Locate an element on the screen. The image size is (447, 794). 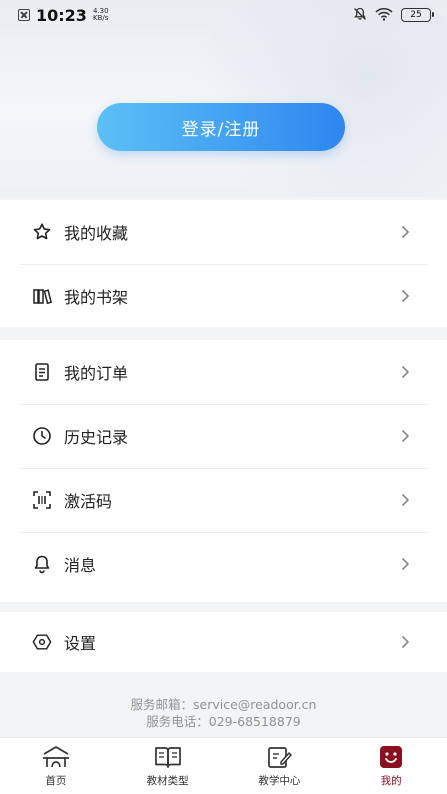
home-icon is located at coordinates (56, 757).